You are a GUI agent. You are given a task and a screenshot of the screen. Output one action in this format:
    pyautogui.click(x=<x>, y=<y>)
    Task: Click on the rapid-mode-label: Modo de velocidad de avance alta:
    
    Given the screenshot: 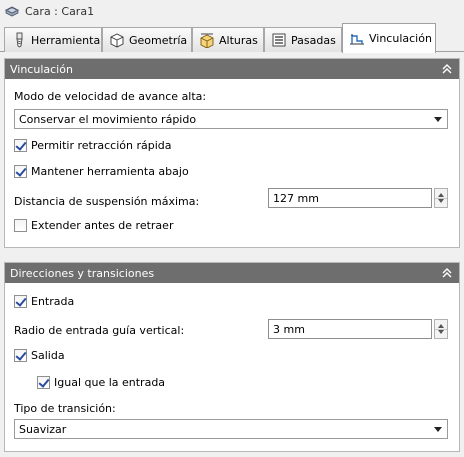 What is the action you would take?
    pyautogui.click(x=110, y=96)
    